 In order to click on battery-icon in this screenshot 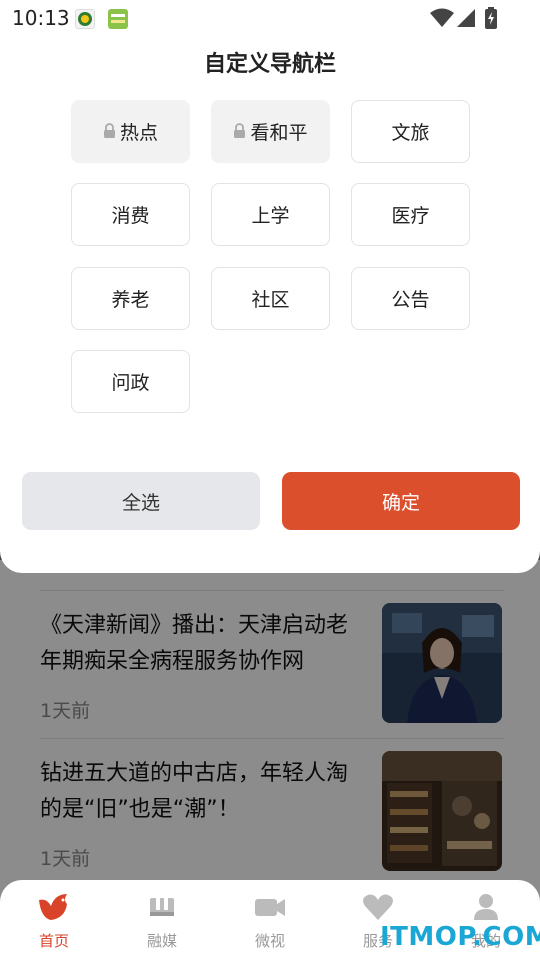, I will do `click(491, 20)`.